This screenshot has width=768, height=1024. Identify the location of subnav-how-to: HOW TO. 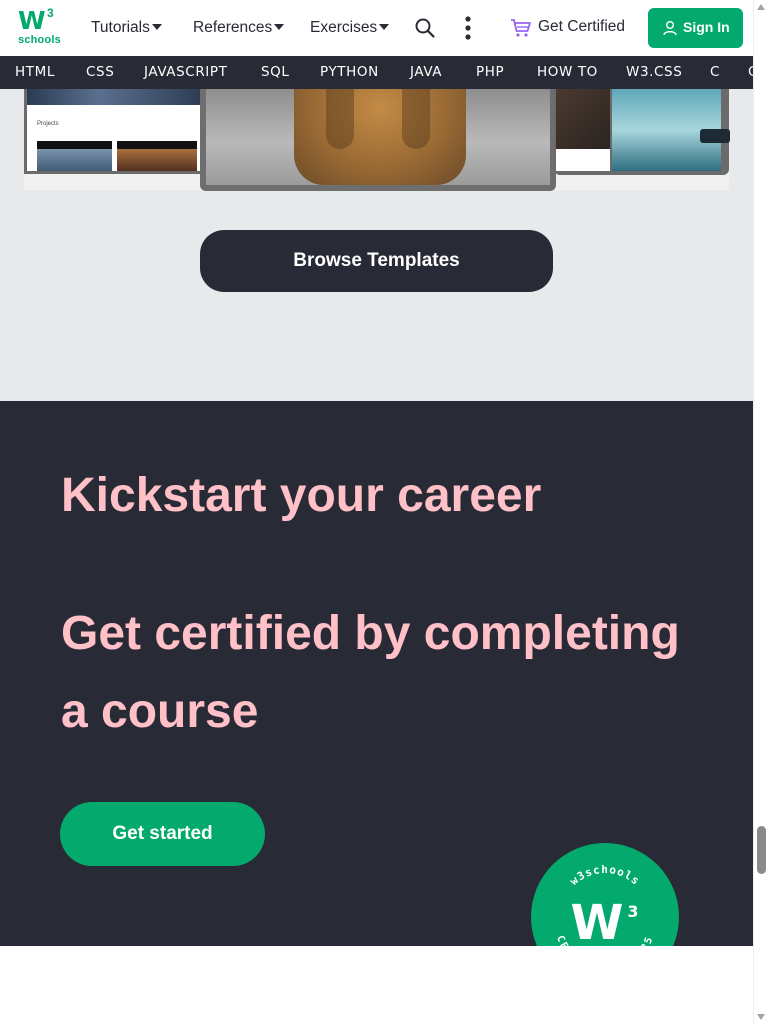
(567, 72).